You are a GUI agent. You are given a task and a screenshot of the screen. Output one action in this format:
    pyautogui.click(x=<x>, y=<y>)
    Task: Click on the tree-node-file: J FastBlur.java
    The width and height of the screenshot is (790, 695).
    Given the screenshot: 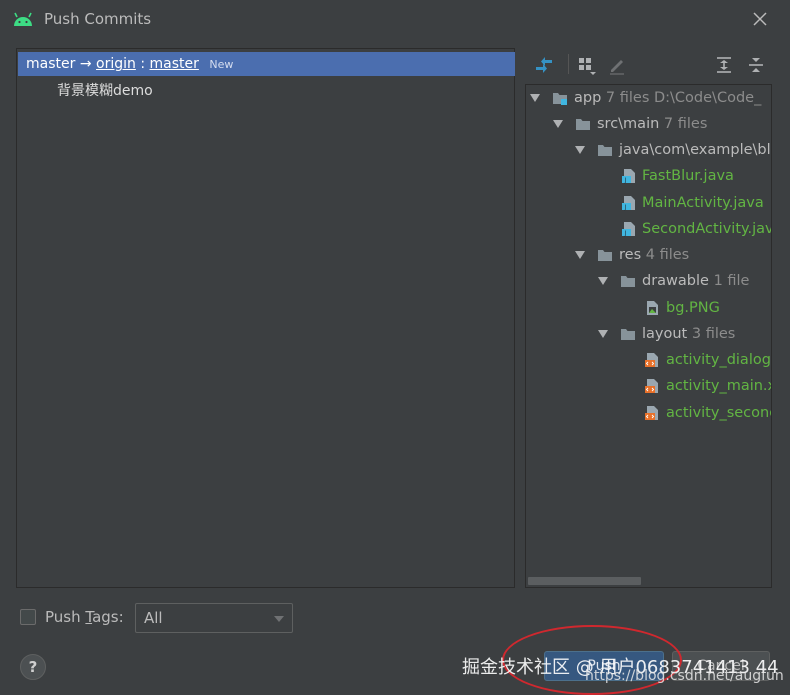 What is the action you would take?
    pyautogui.click(x=648, y=176)
    